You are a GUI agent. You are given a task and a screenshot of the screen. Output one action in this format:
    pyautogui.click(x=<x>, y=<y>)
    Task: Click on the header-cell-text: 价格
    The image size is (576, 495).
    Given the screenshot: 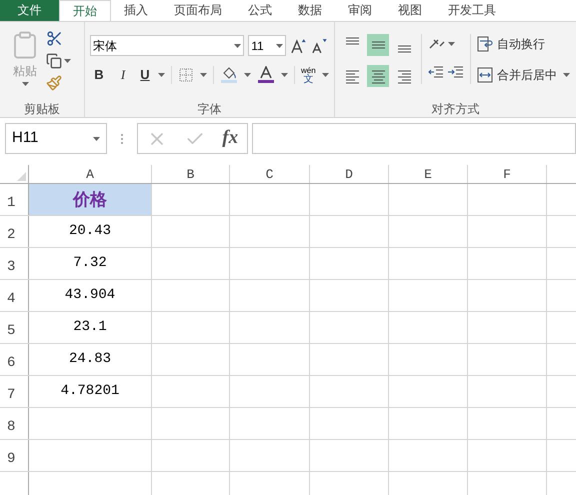 What is the action you would take?
    pyautogui.click(x=90, y=199)
    